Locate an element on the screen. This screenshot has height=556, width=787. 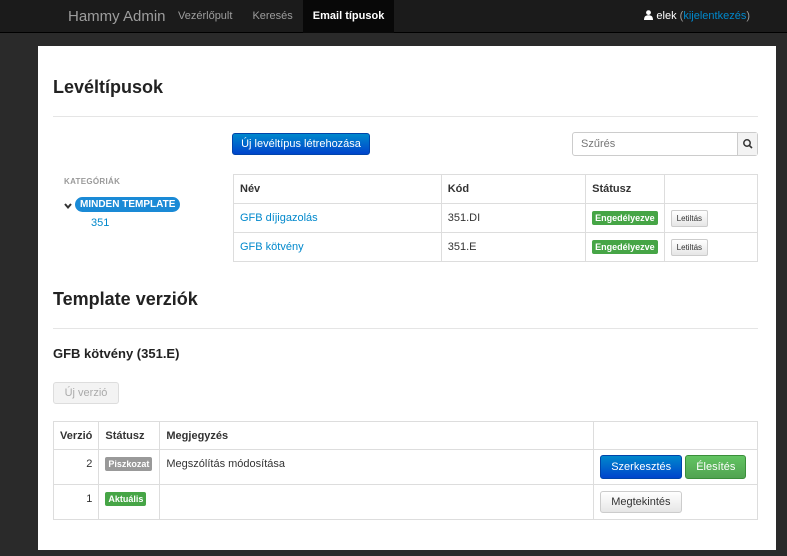
version-number: 1 is located at coordinates (76, 502).